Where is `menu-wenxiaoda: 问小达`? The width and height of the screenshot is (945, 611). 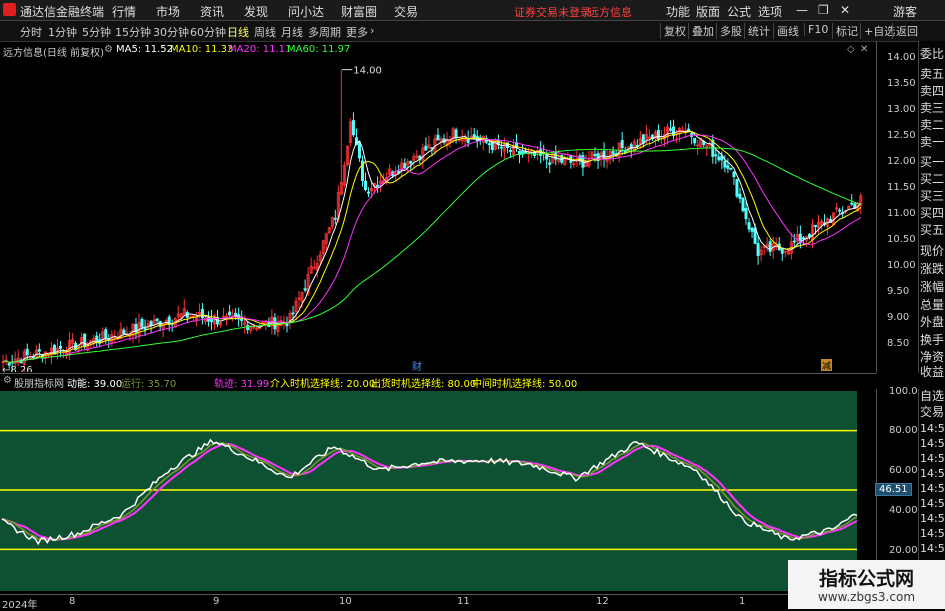
menu-wenxiaoda: 问小达 is located at coordinates (306, 11).